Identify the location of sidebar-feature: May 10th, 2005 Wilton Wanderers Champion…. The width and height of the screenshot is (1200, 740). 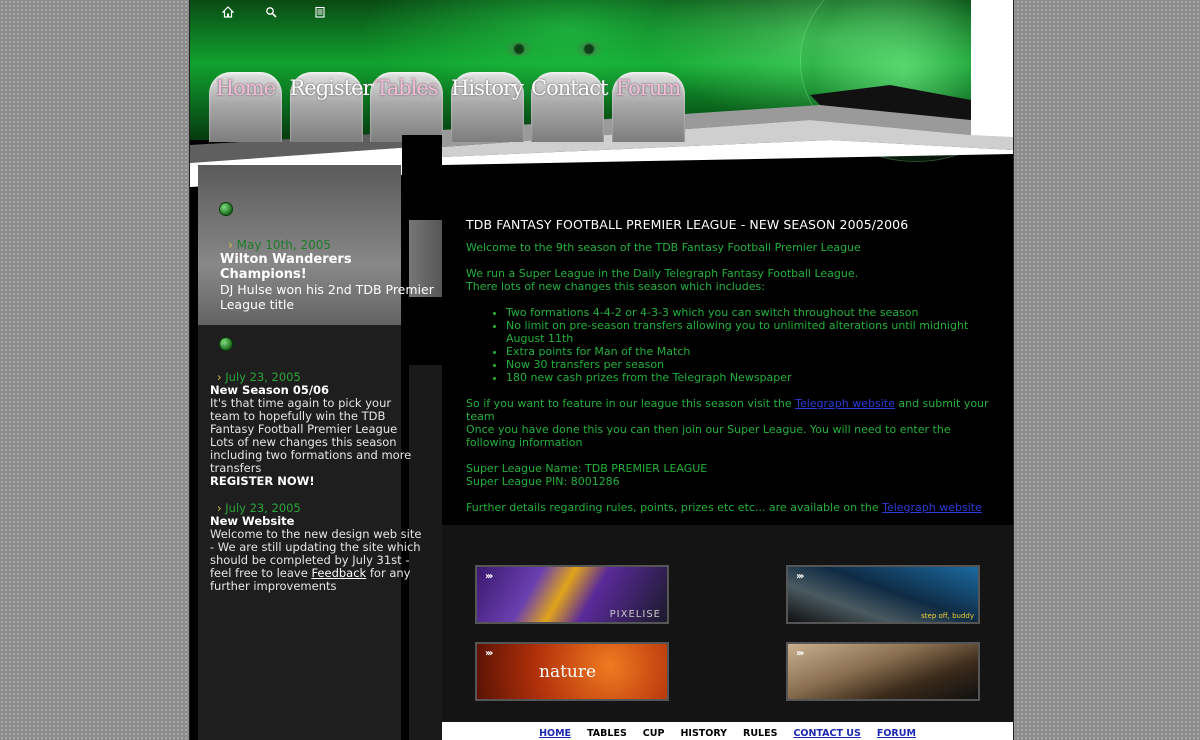
(328, 275).